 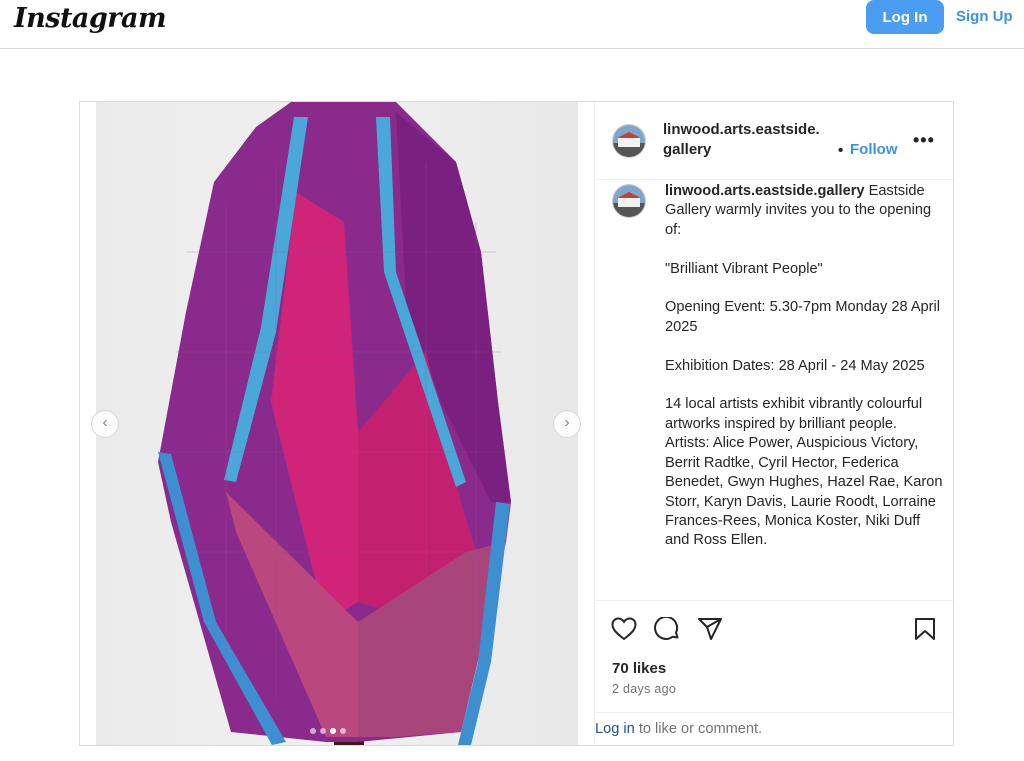 What do you see at coordinates (667, 629) in the screenshot?
I see `comment-icon` at bounding box center [667, 629].